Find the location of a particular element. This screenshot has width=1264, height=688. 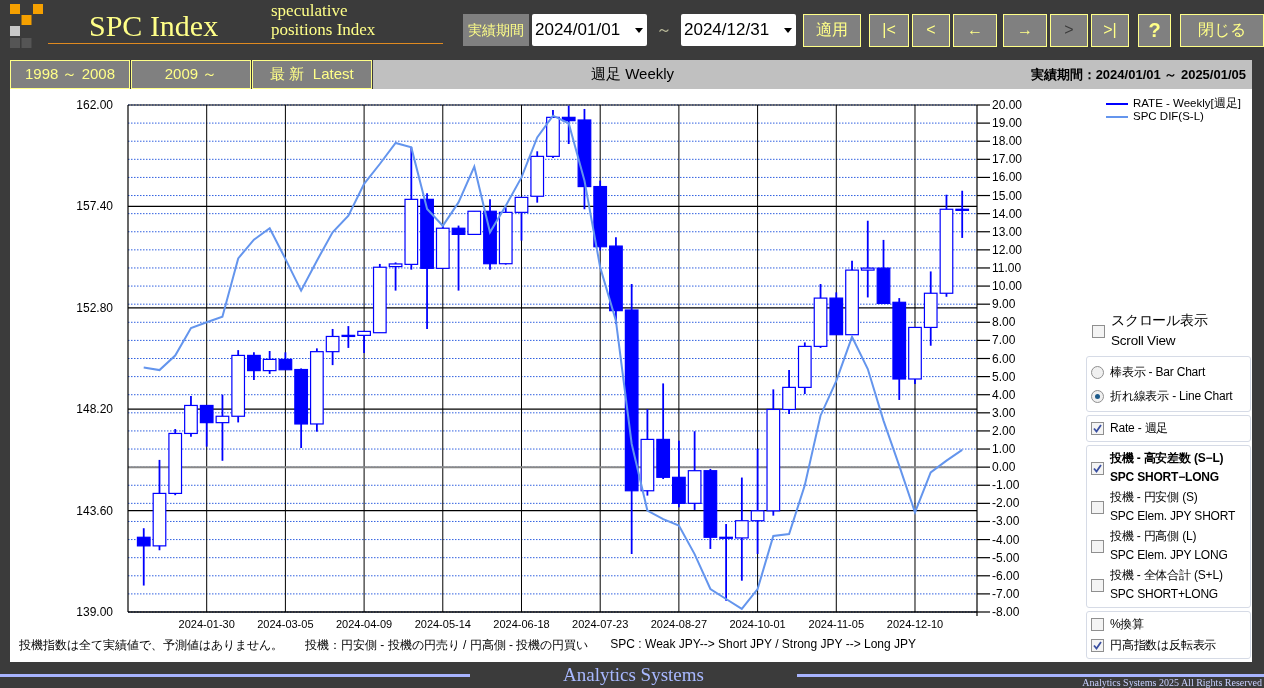

legend-label: SPC DIF(S-L) is located at coordinates (1168, 116).